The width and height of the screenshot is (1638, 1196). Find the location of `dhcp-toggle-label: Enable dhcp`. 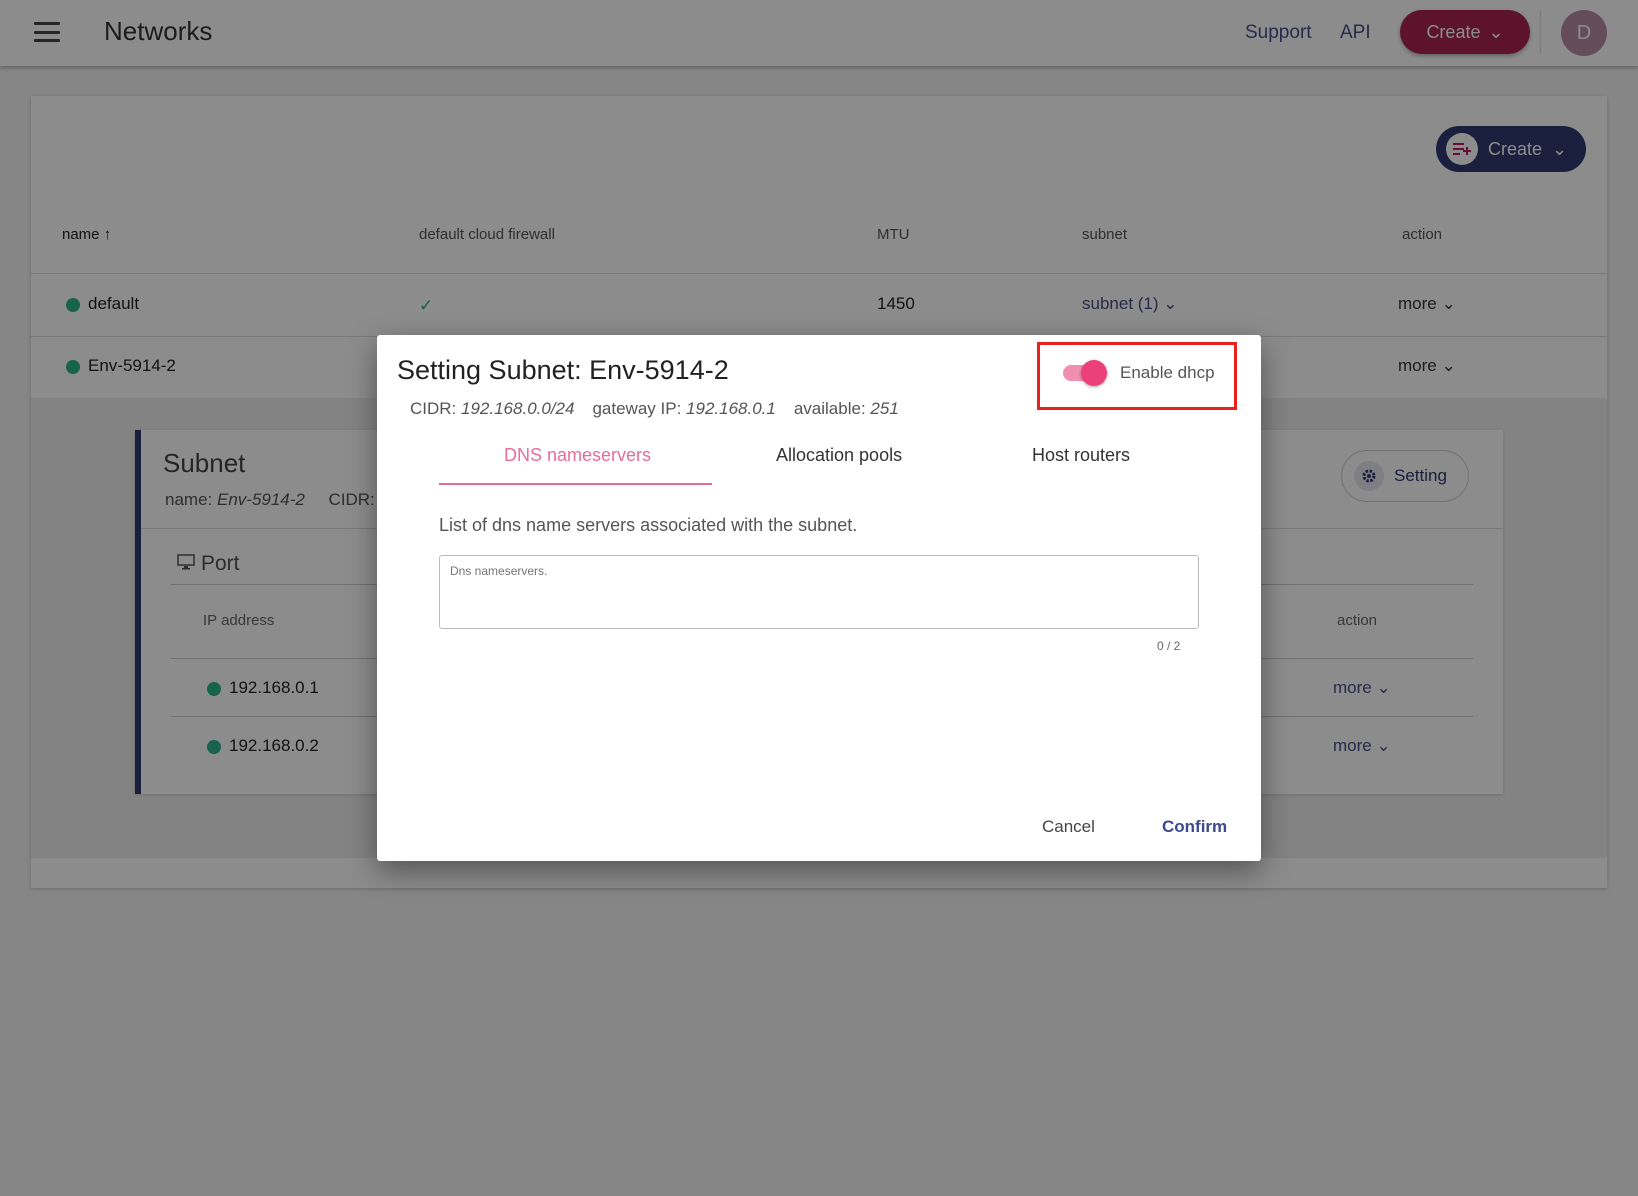

dhcp-toggle-label: Enable dhcp is located at coordinates (1167, 372).